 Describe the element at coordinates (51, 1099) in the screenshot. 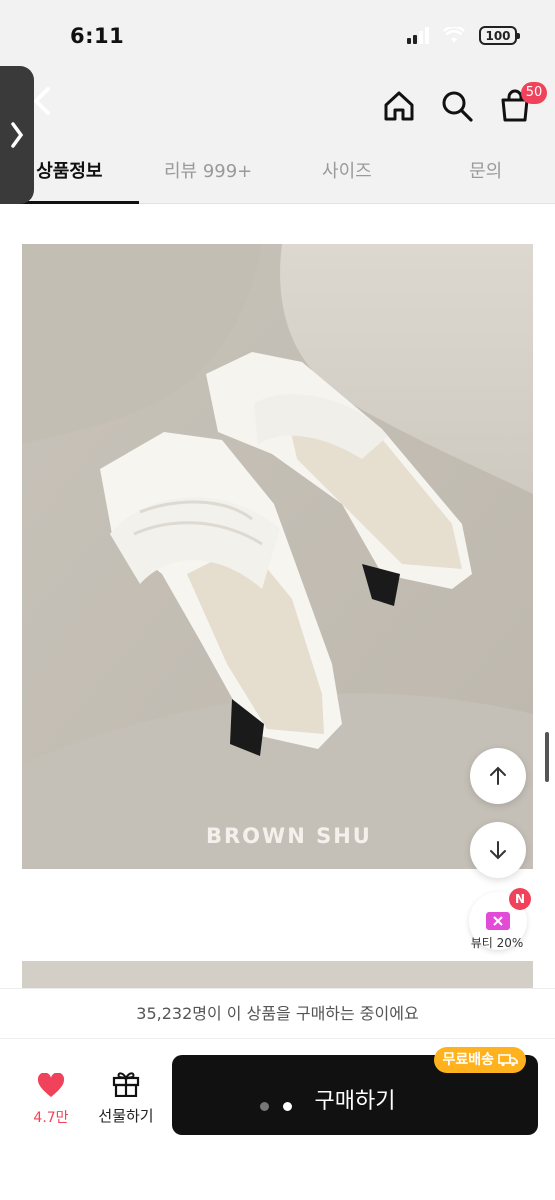

I see `like-button: 4.7만` at that location.